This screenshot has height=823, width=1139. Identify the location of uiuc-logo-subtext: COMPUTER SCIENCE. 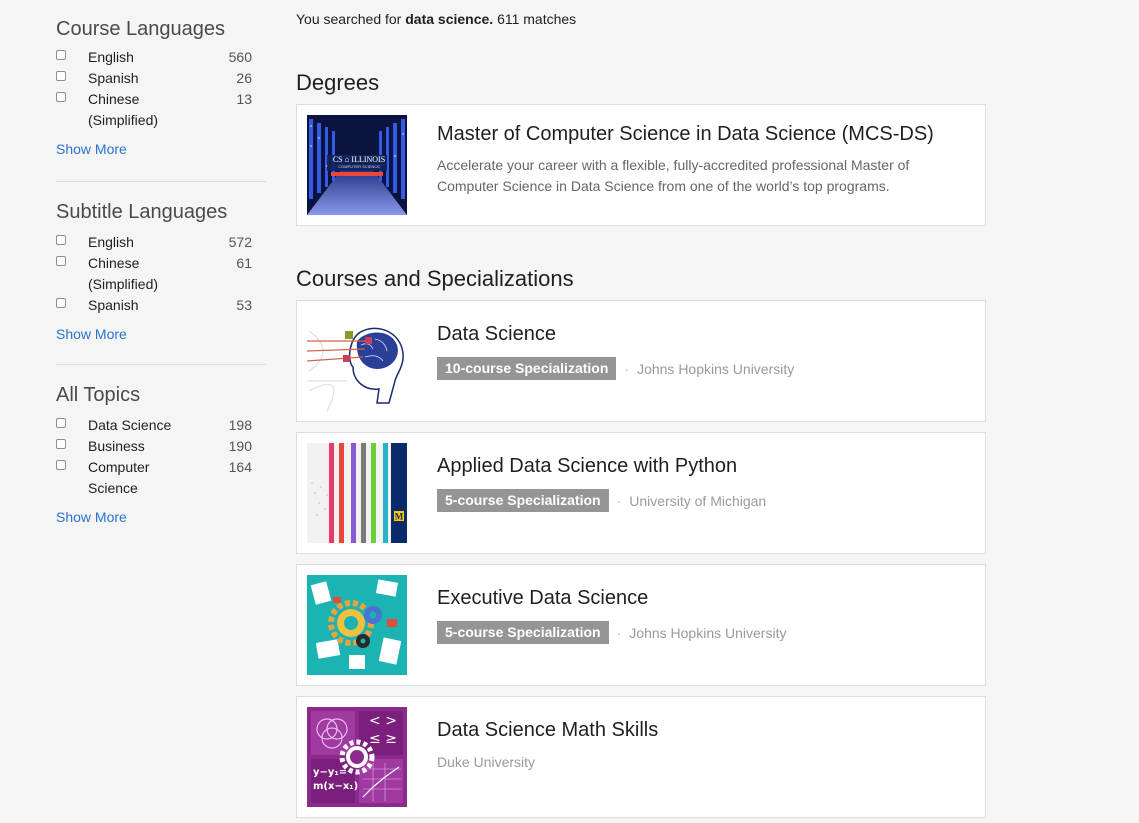
(359, 166).